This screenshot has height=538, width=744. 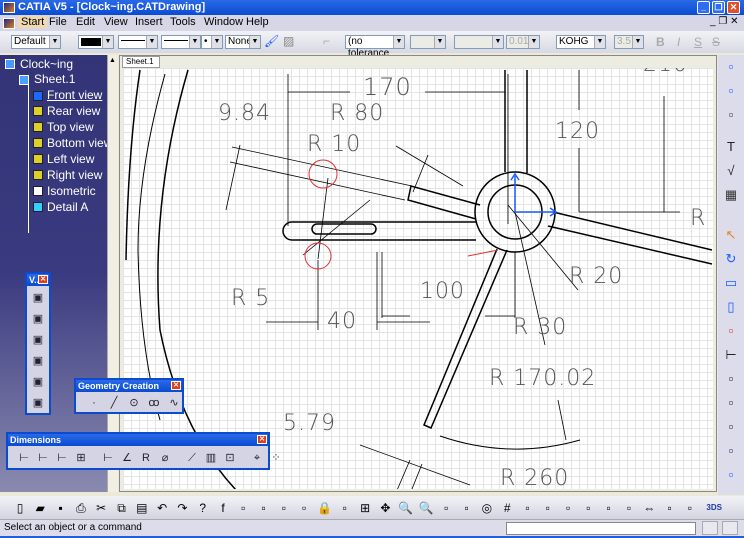 I want to click on tree-detail-a: Detail A, so click(x=77, y=207).